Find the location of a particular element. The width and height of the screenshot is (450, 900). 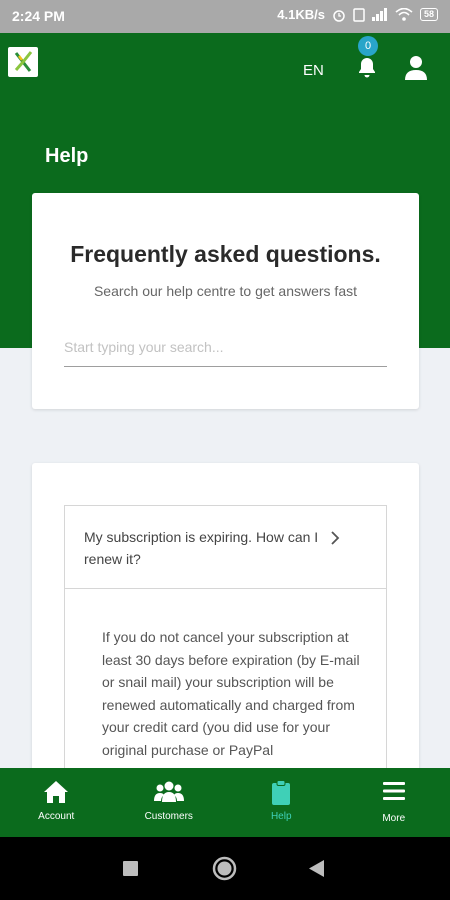

network-speed: 4.1KB/s is located at coordinates (301, 14).